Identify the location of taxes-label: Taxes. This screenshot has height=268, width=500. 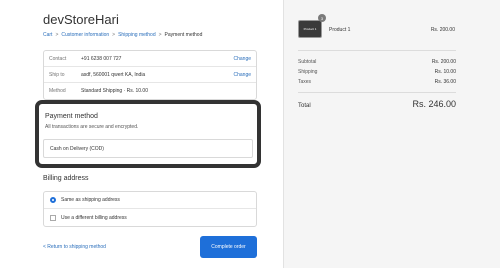
(305, 82).